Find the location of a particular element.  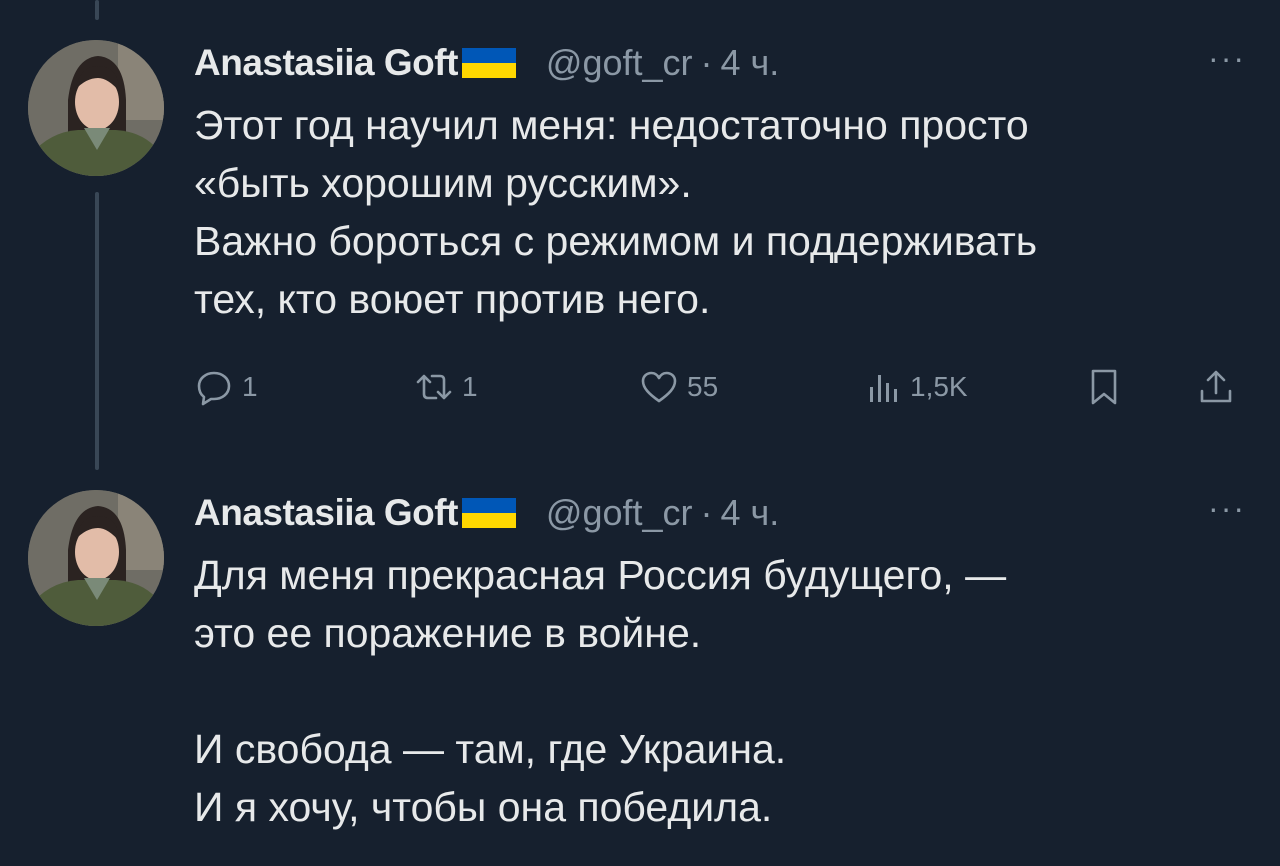

tweet-text-line: «быть хорошим русским». is located at coordinates (443, 183).